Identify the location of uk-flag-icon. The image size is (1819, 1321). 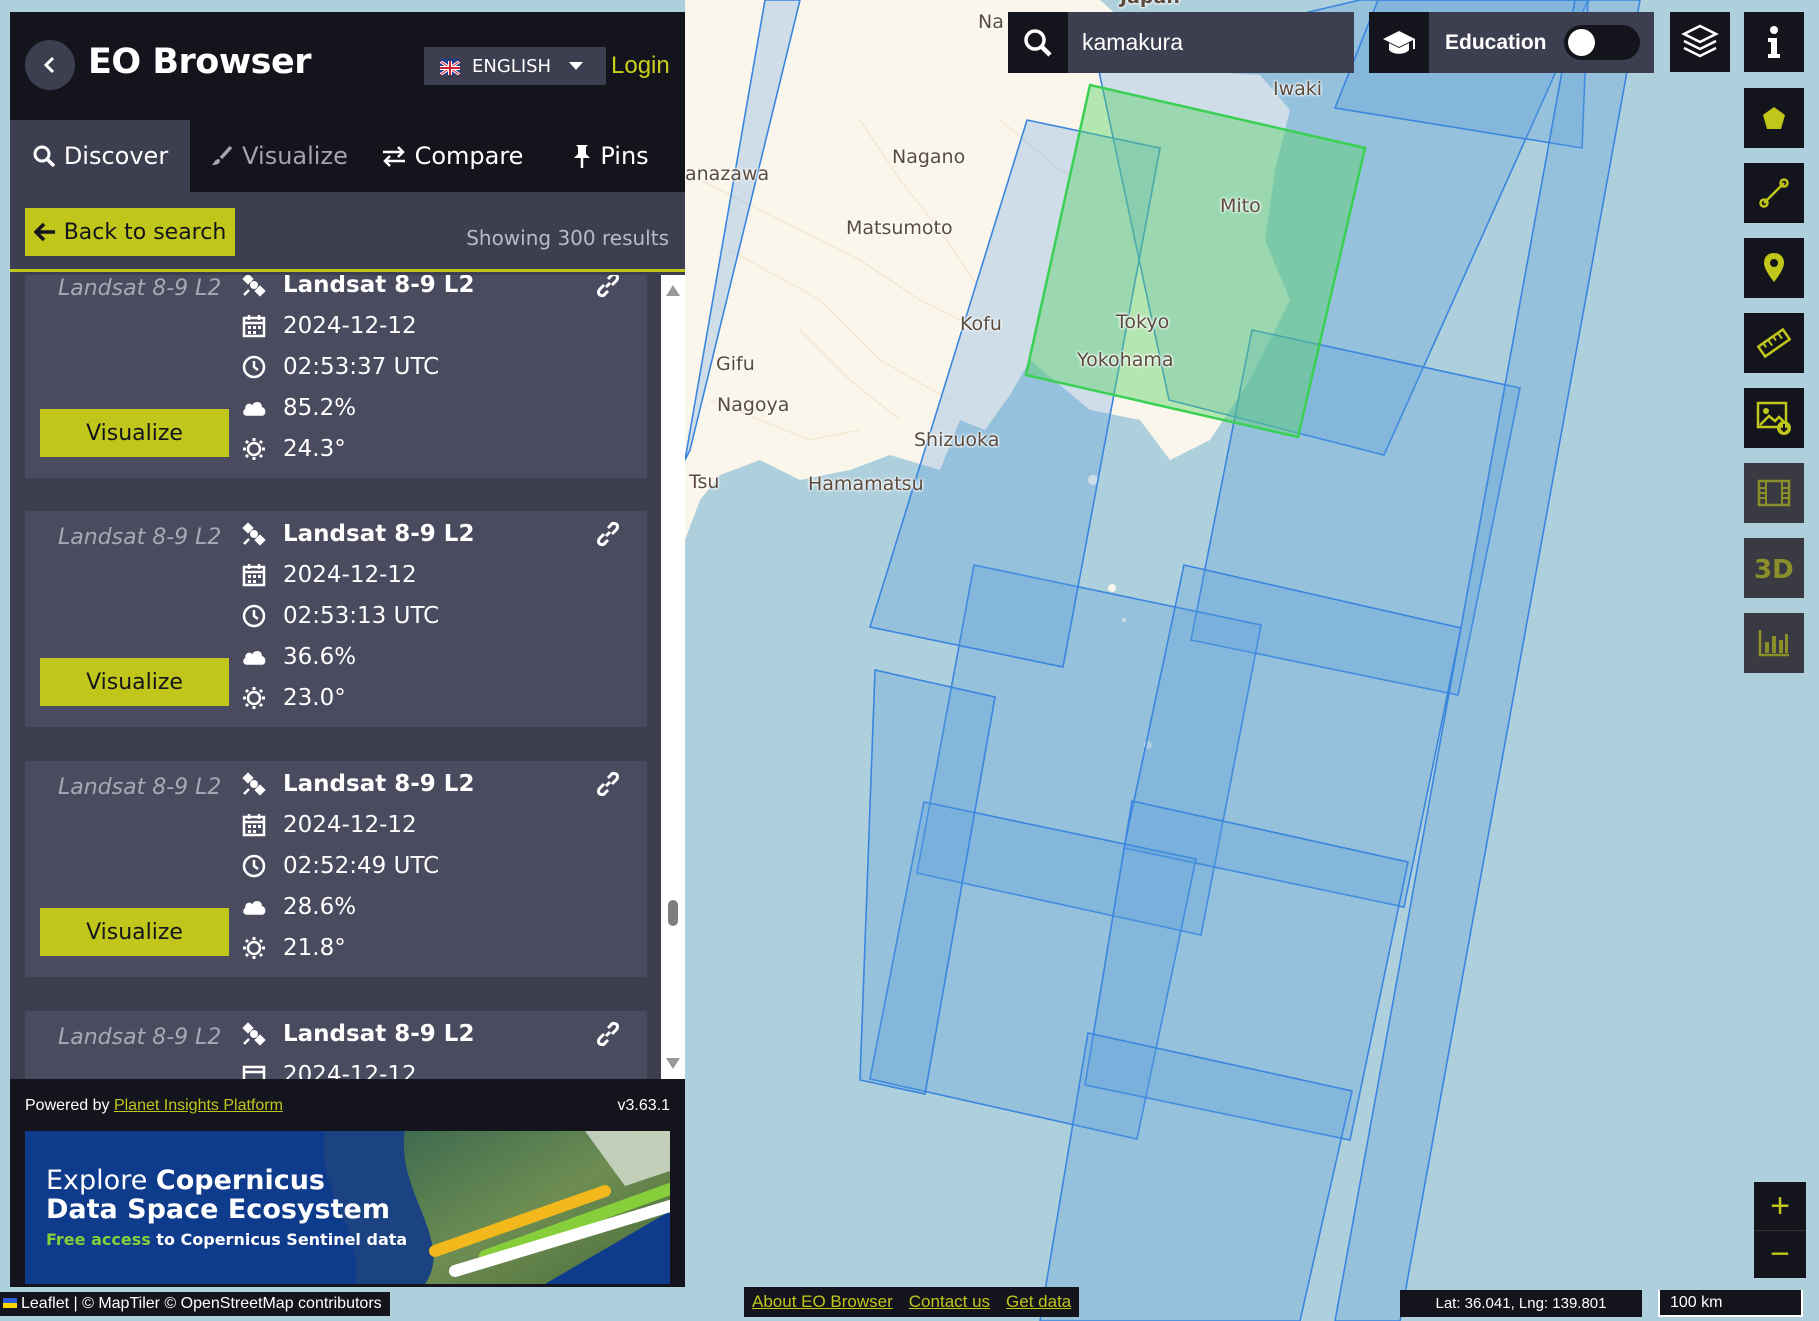
(450, 68).